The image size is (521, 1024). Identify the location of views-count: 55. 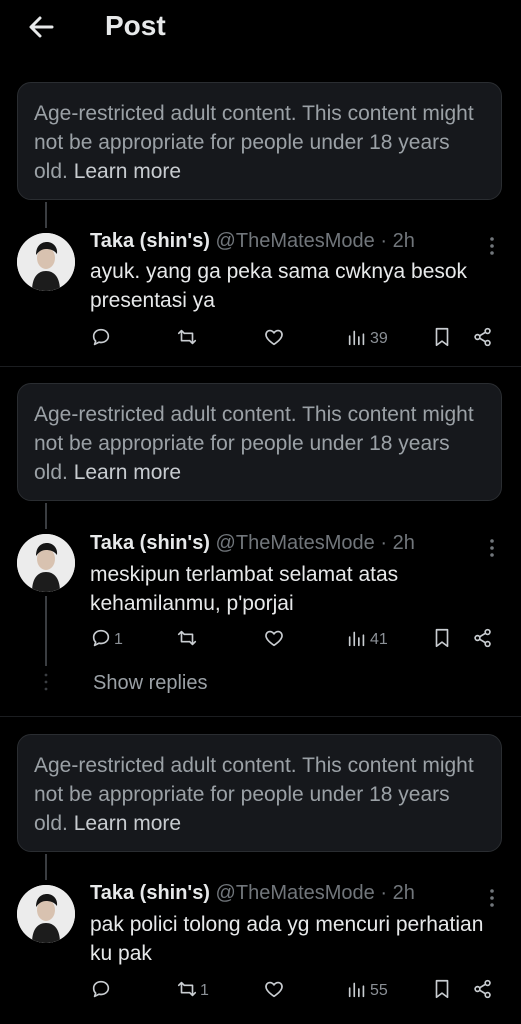
(379, 990).